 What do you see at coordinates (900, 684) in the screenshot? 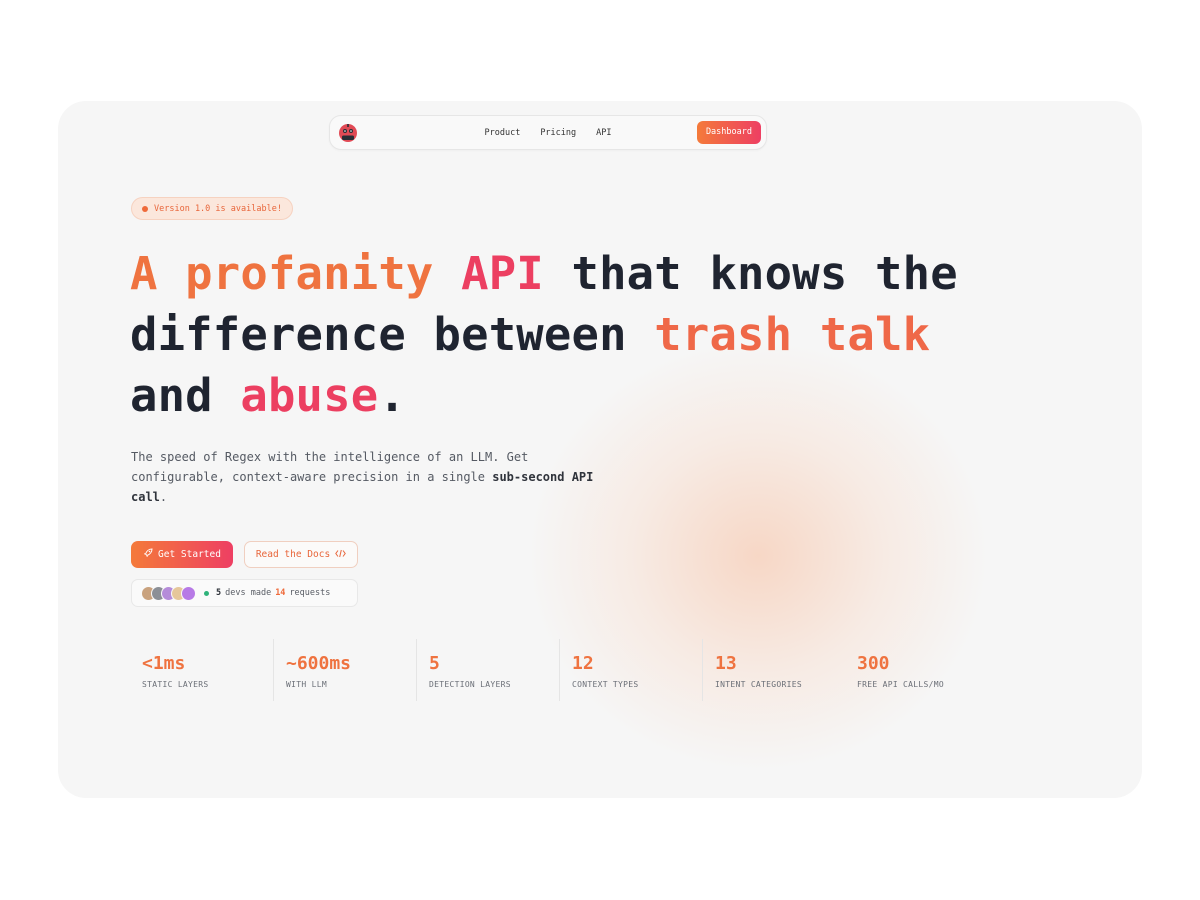
I see `metric-label: FREE API CALLS/MO` at bounding box center [900, 684].